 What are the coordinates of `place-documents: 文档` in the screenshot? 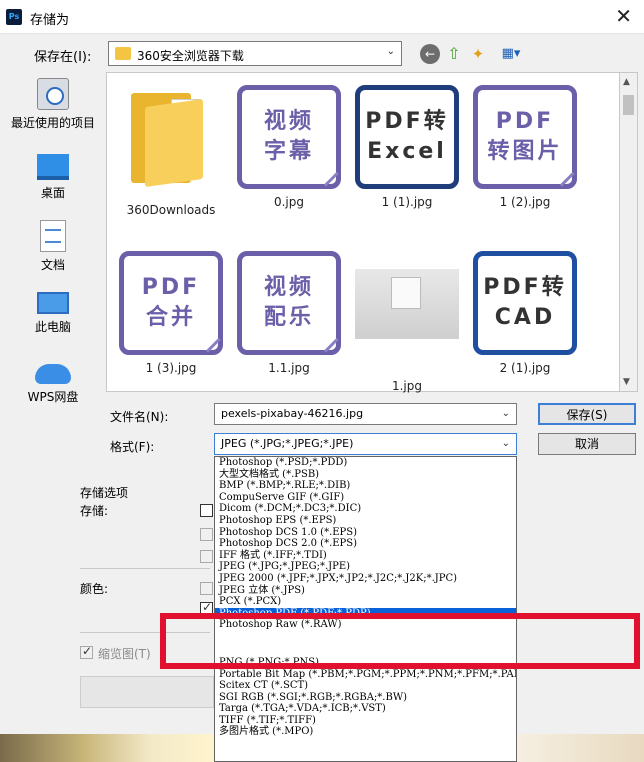 It's located at (53, 246).